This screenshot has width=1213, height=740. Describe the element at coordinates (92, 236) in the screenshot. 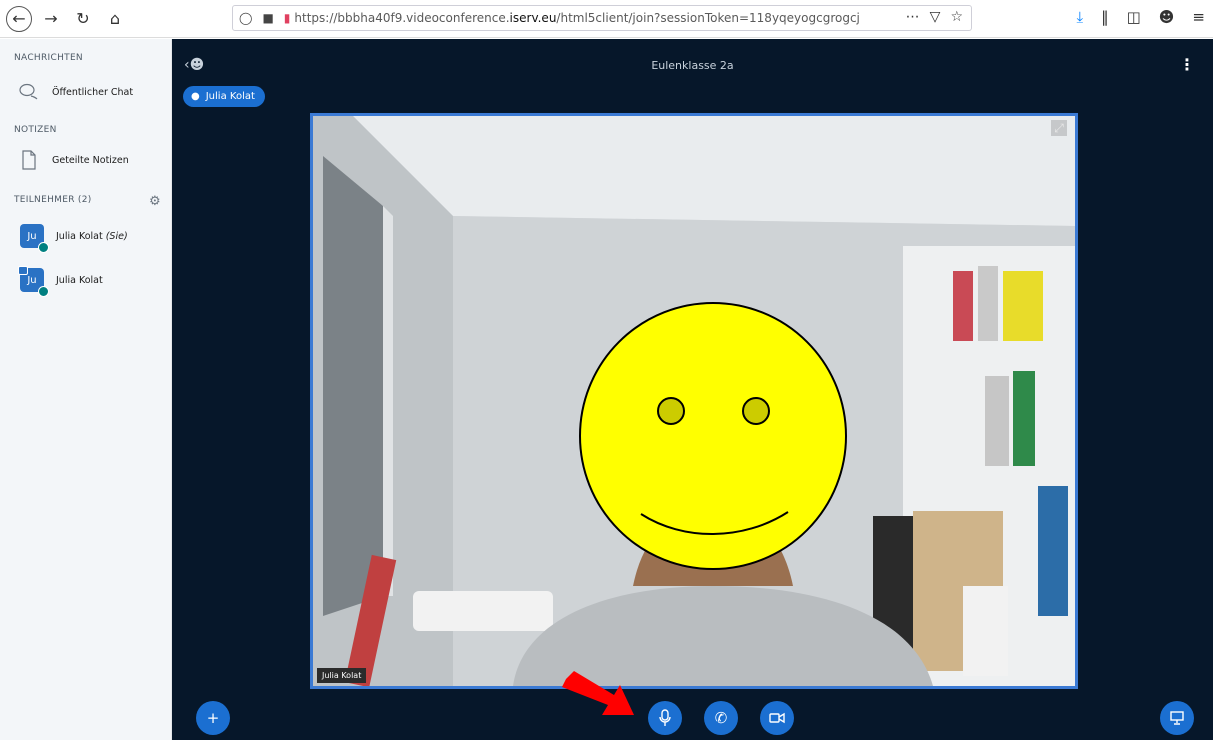

I see `participant-name: Julia Kolat (Sie)` at that location.